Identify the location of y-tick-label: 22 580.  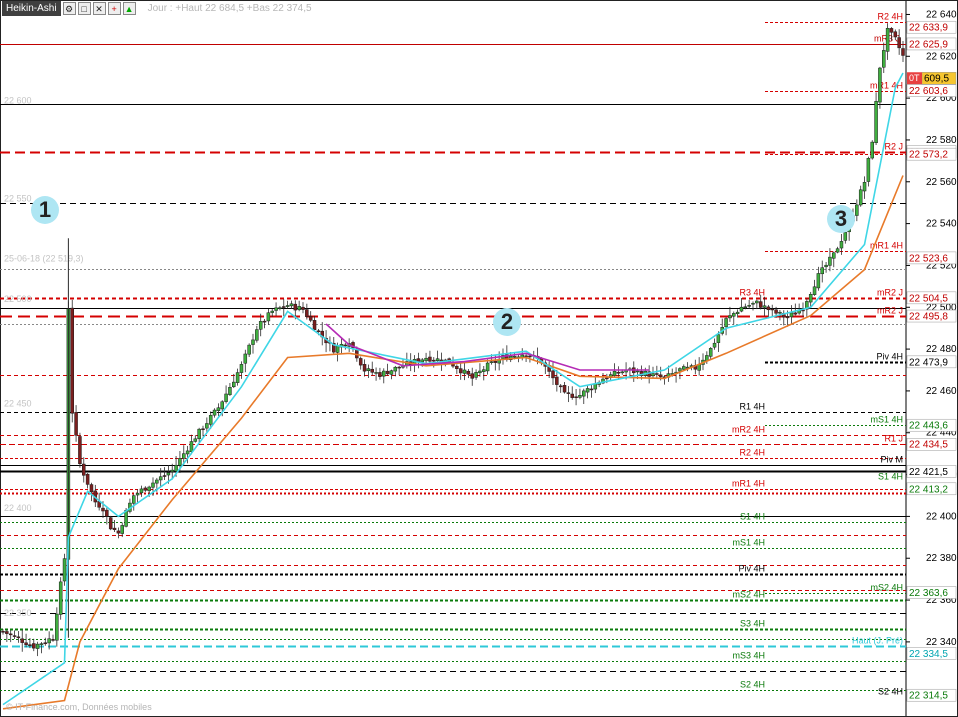
(941, 140).